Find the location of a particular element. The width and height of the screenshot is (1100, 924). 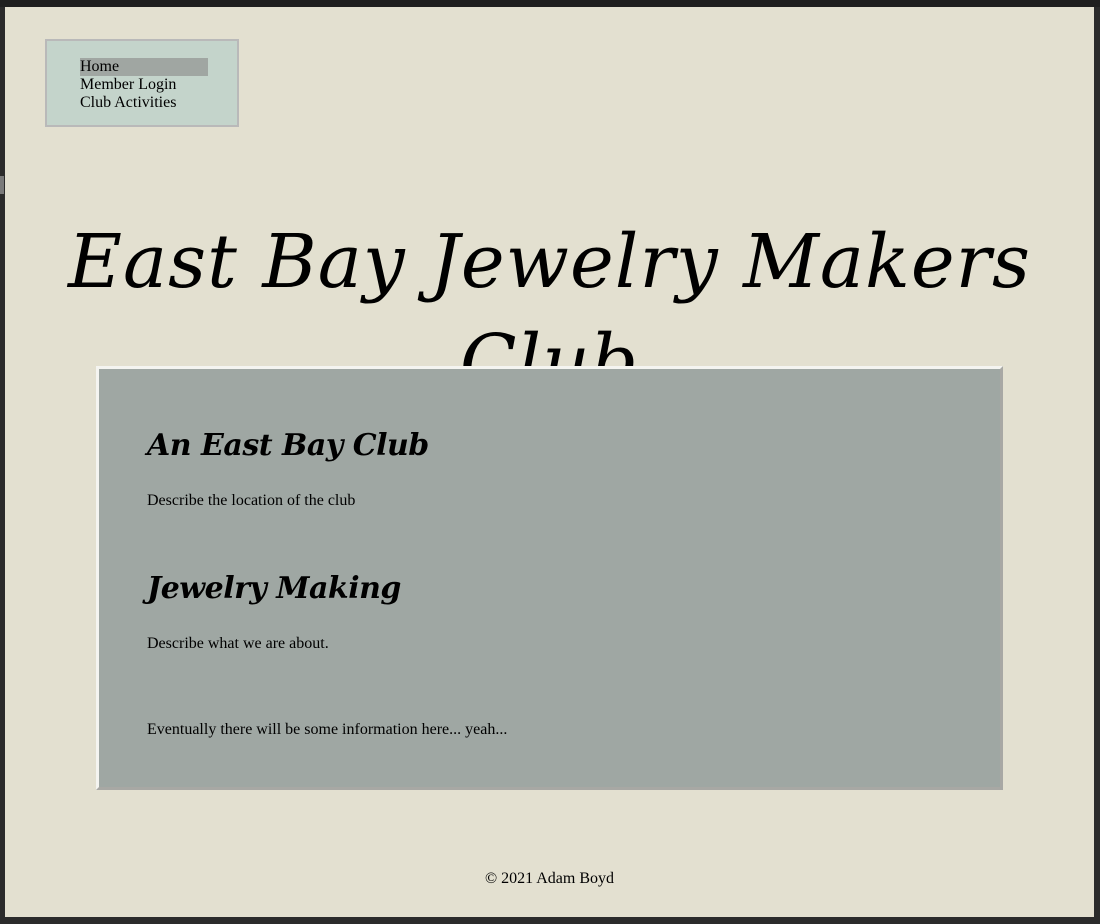

nav-item-club-activities: Club Activities is located at coordinates (144, 103).